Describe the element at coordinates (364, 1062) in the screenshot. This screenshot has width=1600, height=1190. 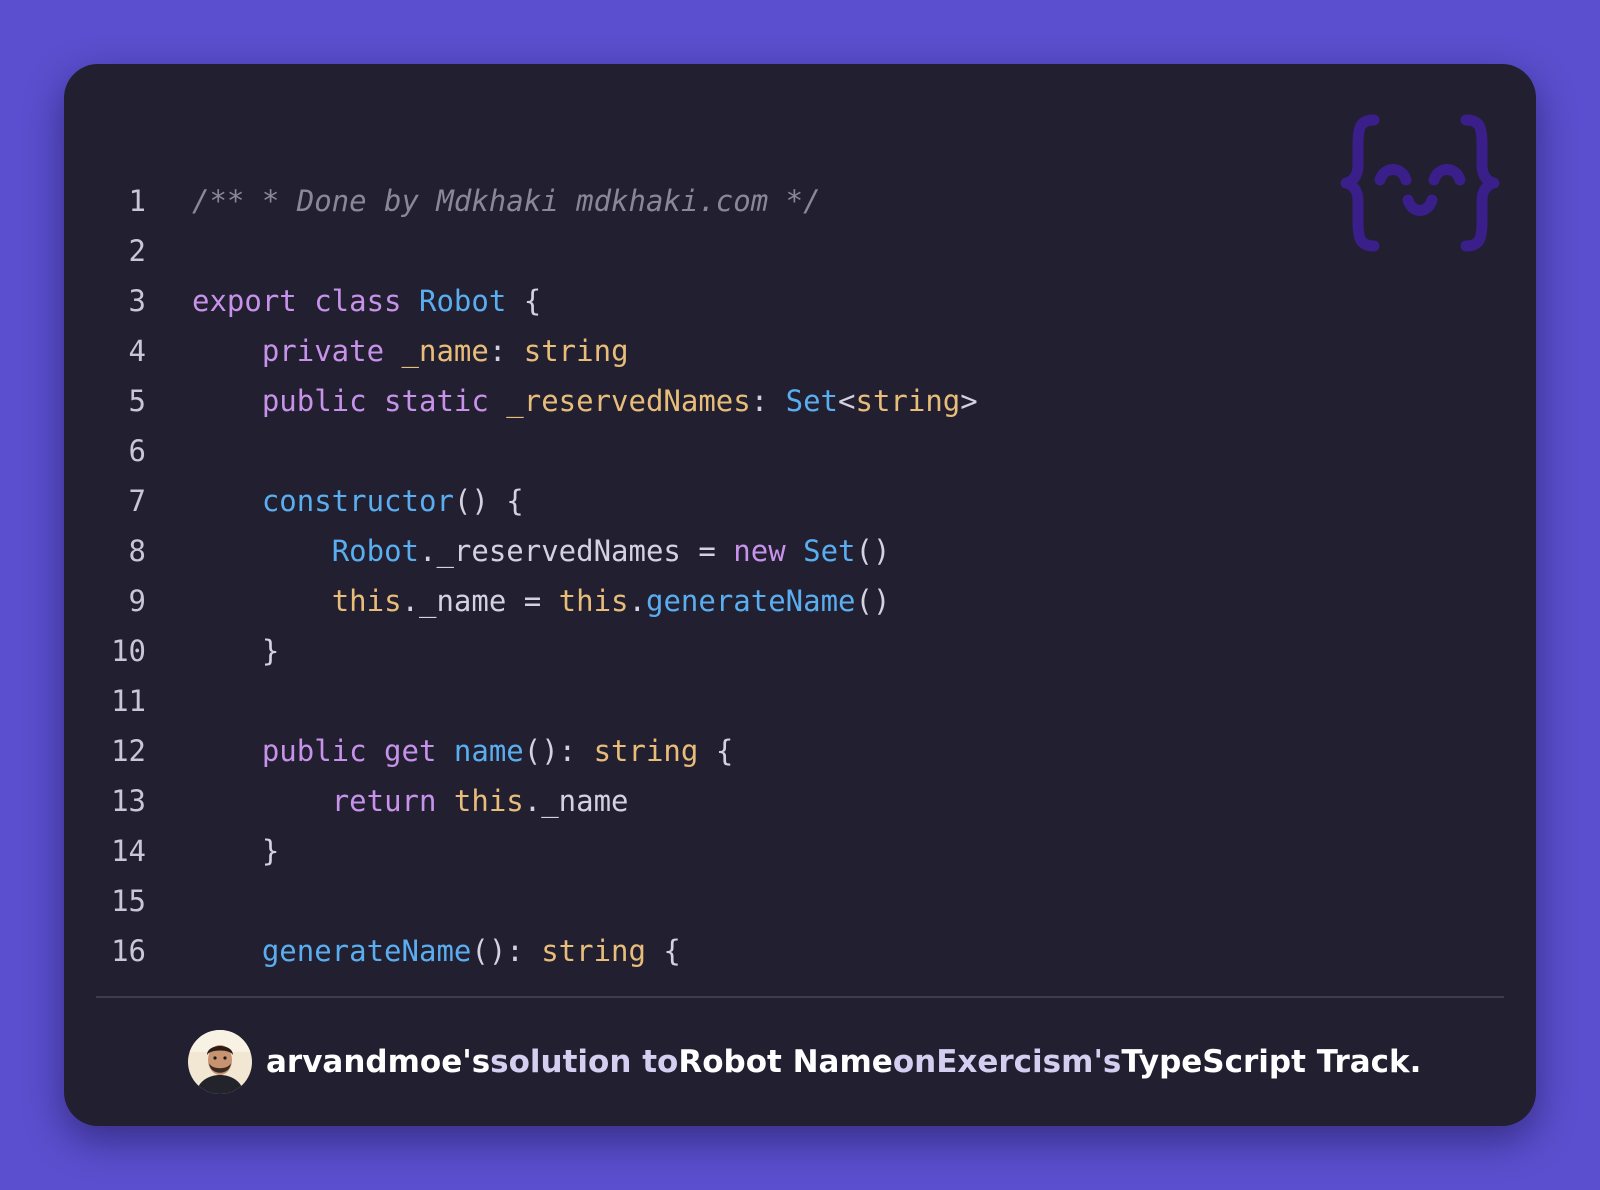
I see `author-name: arvandmoe` at that location.